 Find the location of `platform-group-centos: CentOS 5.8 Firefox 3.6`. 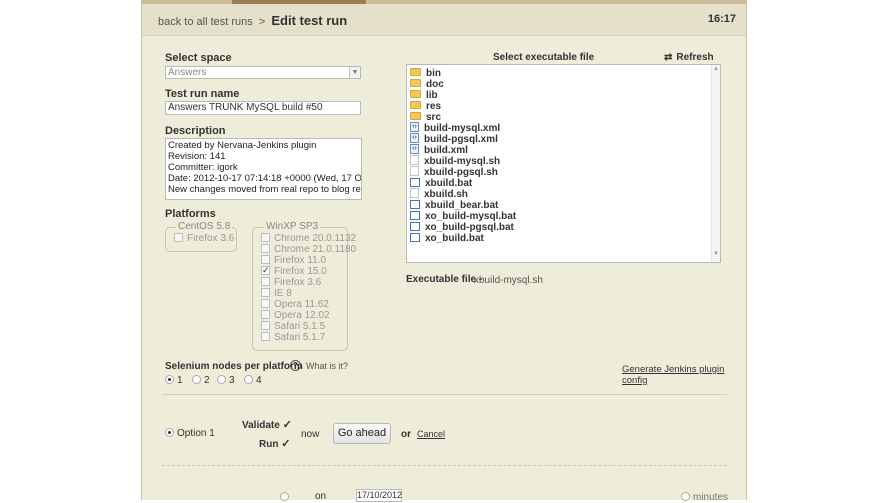

platform-group-centos: CentOS 5.8 Firefox 3.6 is located at coordinates (201, 236).